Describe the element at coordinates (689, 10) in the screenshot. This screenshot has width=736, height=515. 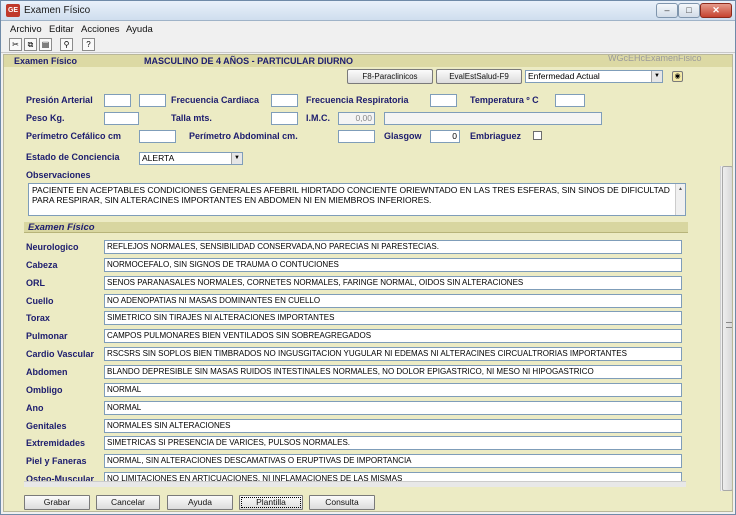
I see `maximize-button: □` at that location.